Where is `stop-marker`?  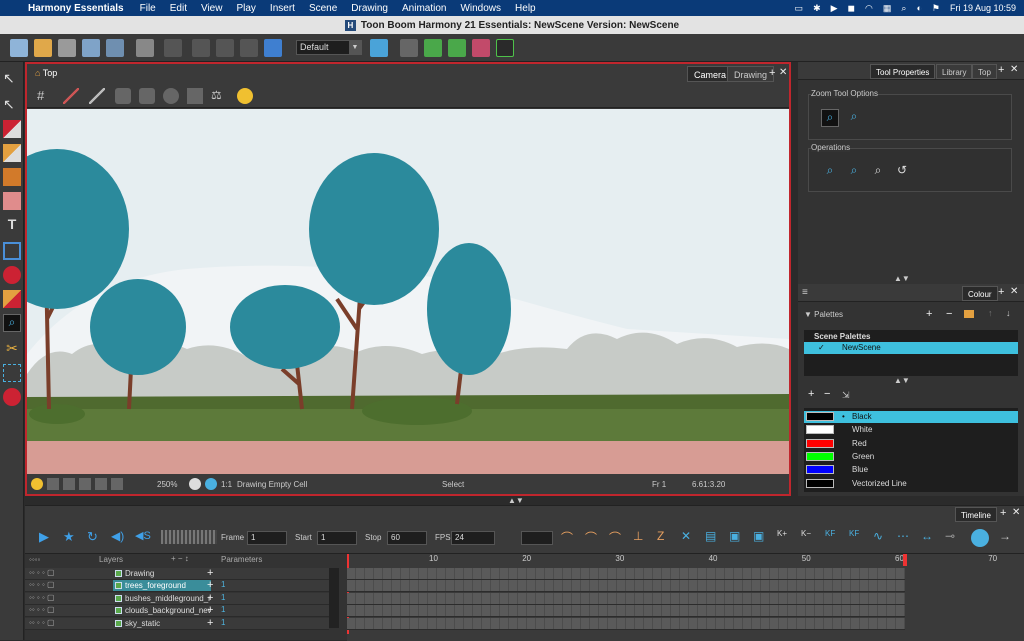
stop-marker is located at coordinates (905, 560).